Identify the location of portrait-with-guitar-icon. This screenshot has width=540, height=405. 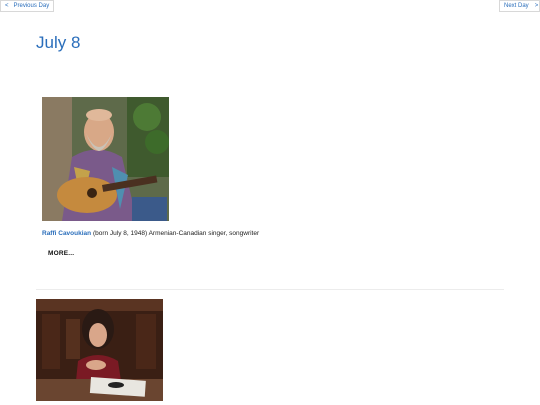
(105, 159).